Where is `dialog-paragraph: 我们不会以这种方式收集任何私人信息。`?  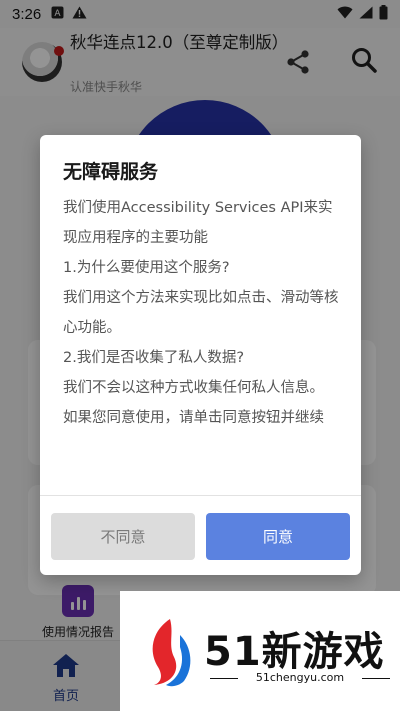
dialog-paragraph: 我们不会以这种方式收集任何私人信息。 is located at coordinates (193, 388).